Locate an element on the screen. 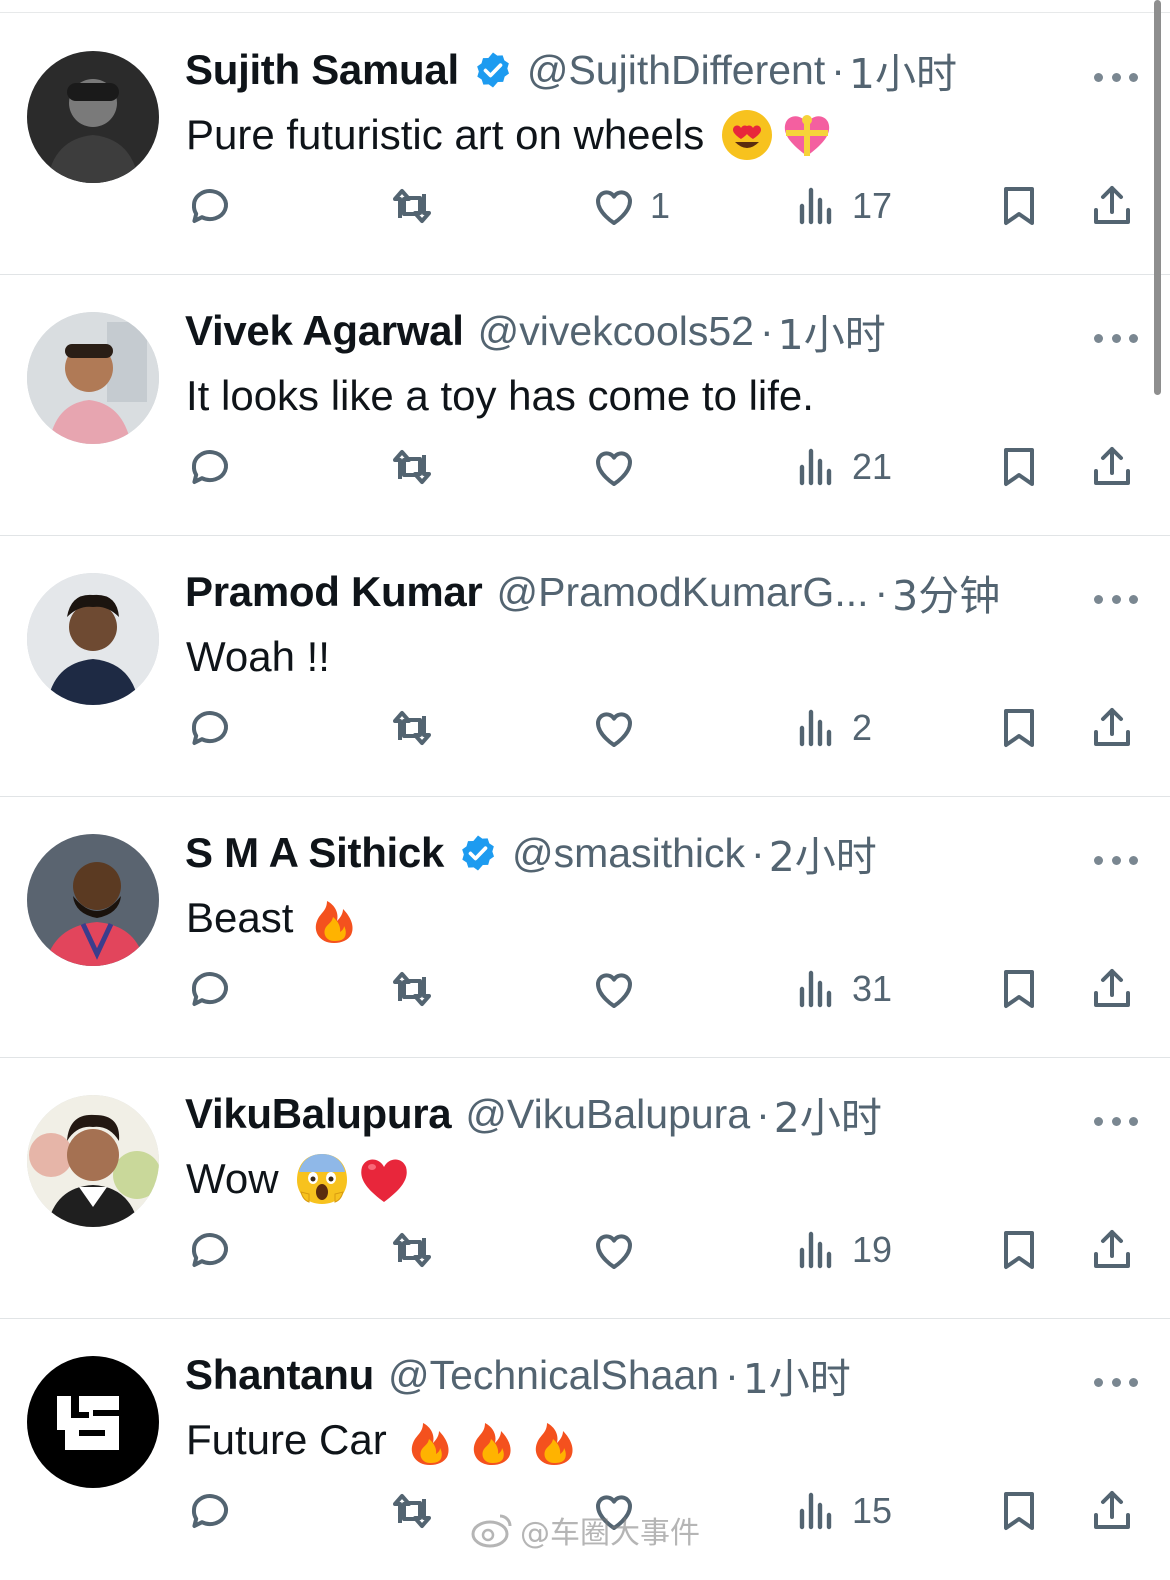  red-heart-emoji is located at coordinates (384, 1179).